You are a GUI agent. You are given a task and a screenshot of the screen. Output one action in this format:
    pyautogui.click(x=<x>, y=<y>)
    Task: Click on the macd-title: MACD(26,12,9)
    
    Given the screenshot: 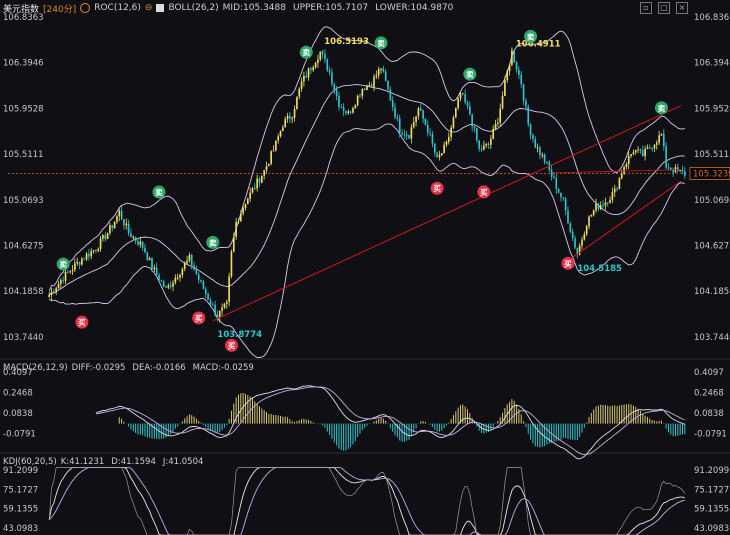 What is the action you would take?
    pyautogui.click(x=35, y=368)
    